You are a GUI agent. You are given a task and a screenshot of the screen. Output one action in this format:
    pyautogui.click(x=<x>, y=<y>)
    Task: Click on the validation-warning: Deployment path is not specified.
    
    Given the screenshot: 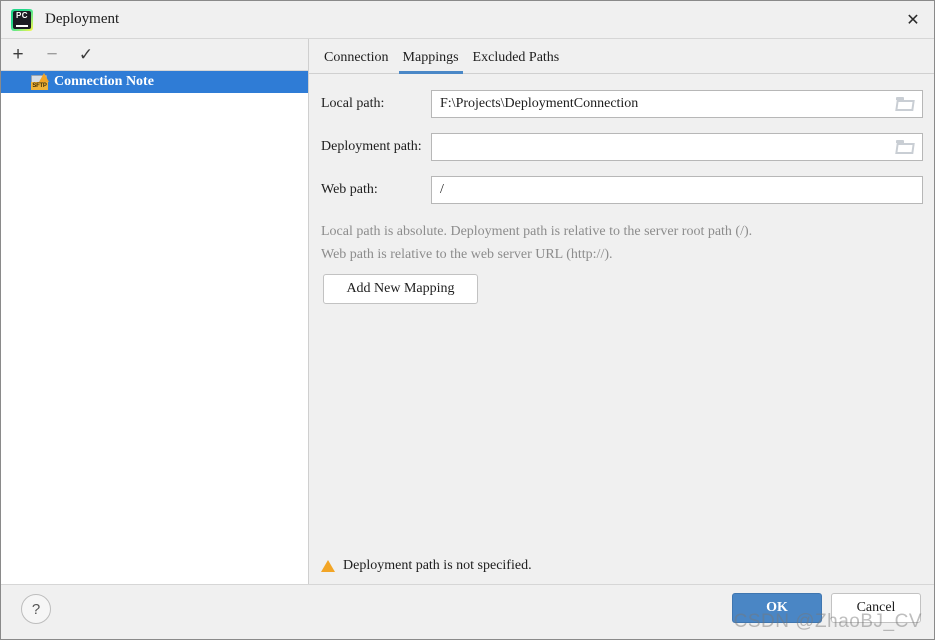 What is the action you would take?
    pyautogui.click(x=621, y=566)
    